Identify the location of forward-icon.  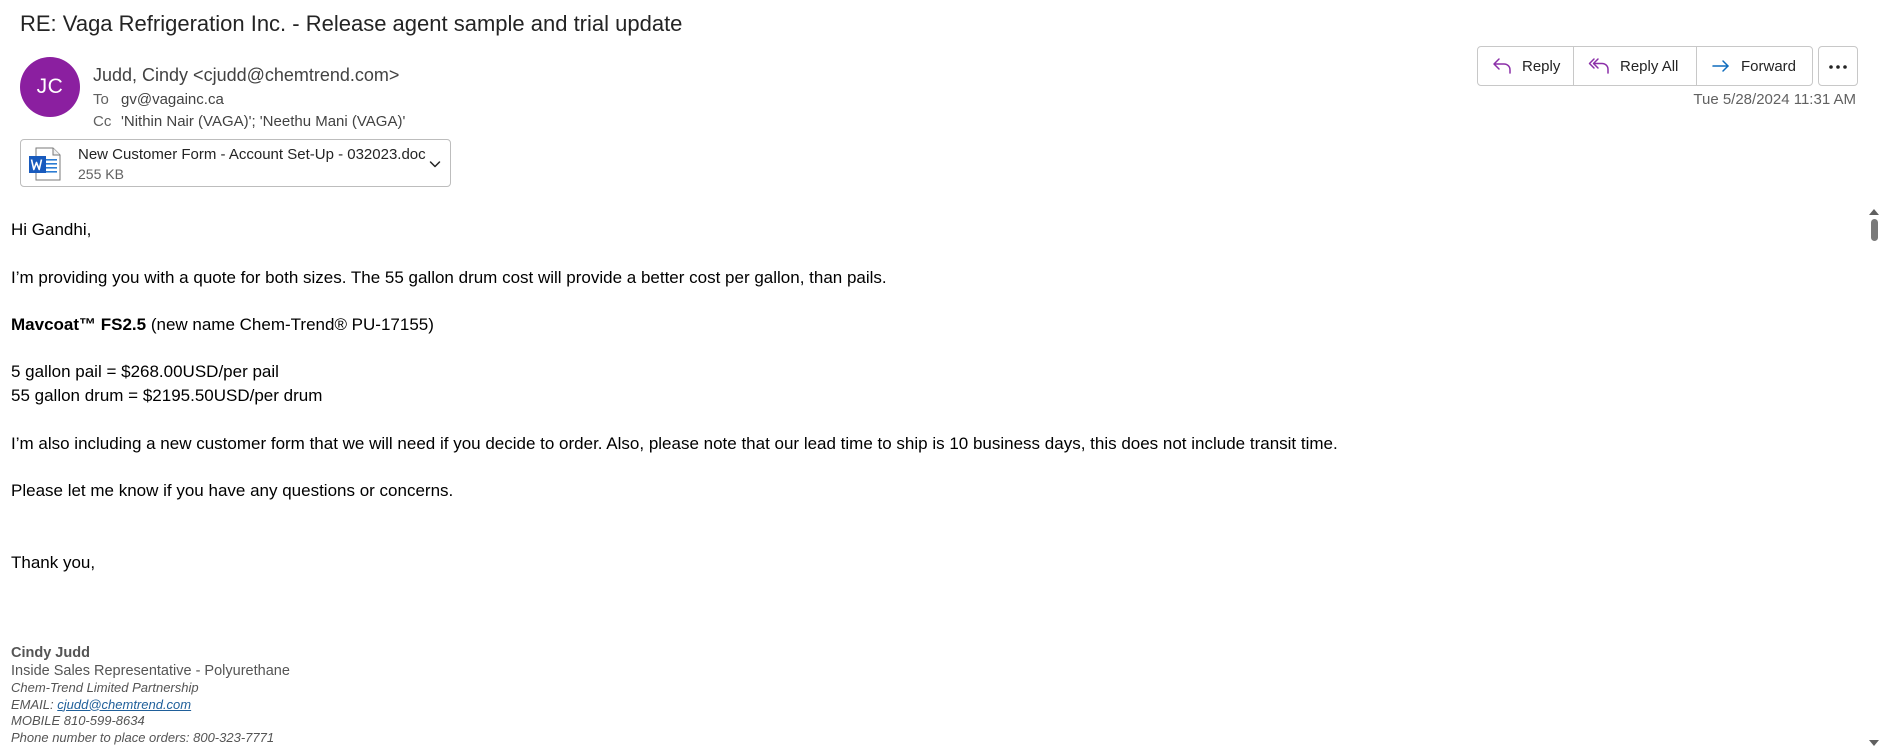
(1721, 66).